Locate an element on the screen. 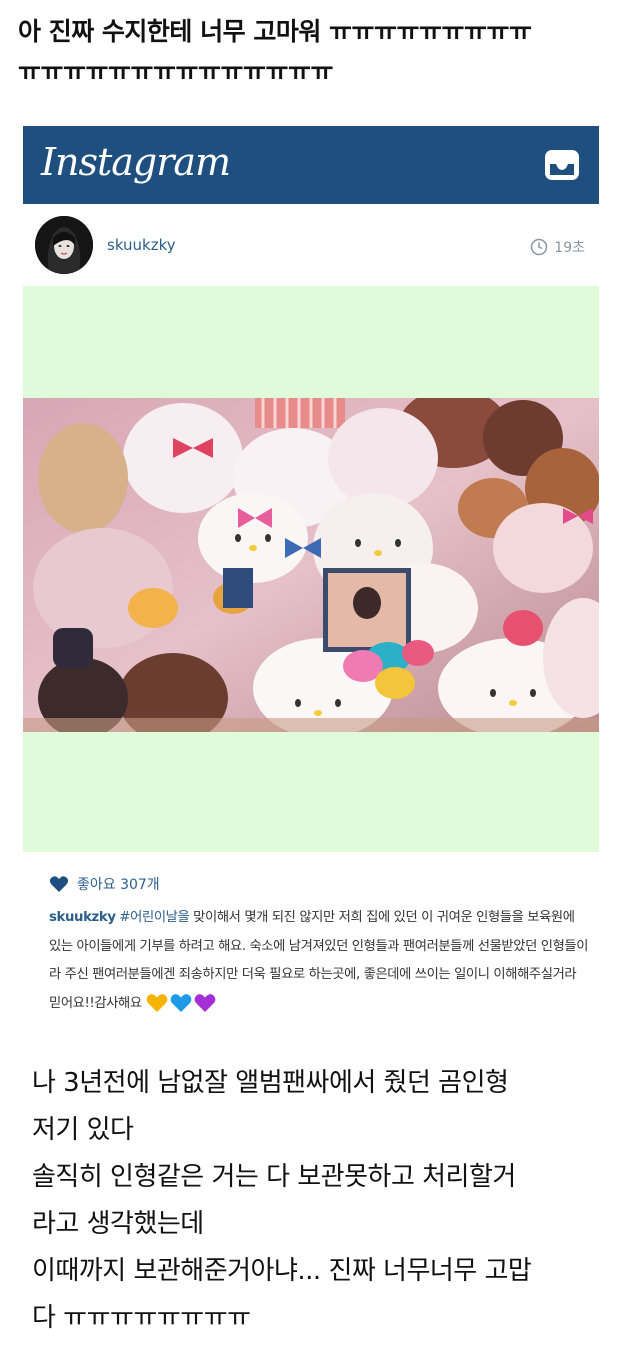 The image size is (632, 1370). comment-line: 다 ㅠㅠㅠㅠㅠㅠㅠㅠ is located at coordinates (141, 1318).